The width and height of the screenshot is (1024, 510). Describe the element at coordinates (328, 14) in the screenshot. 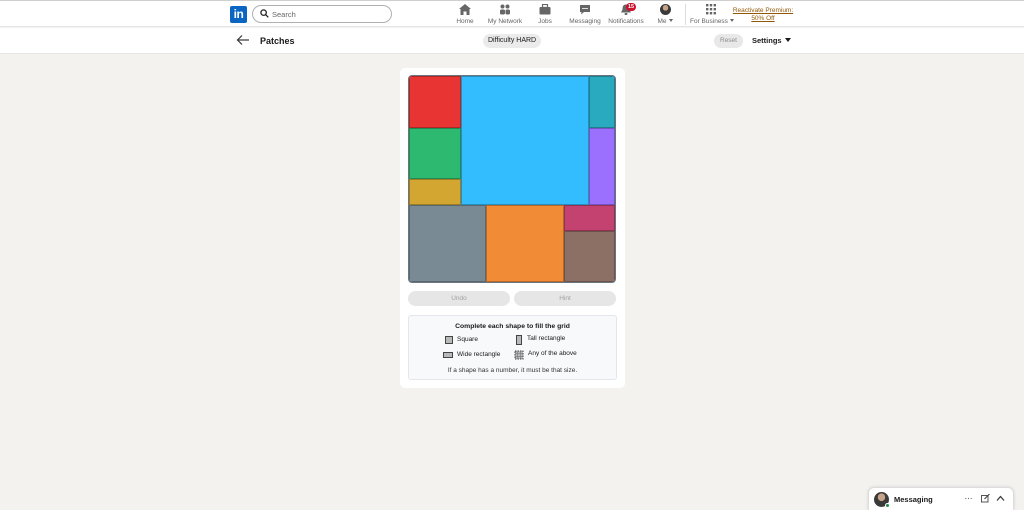

I see `search-input` at that location.